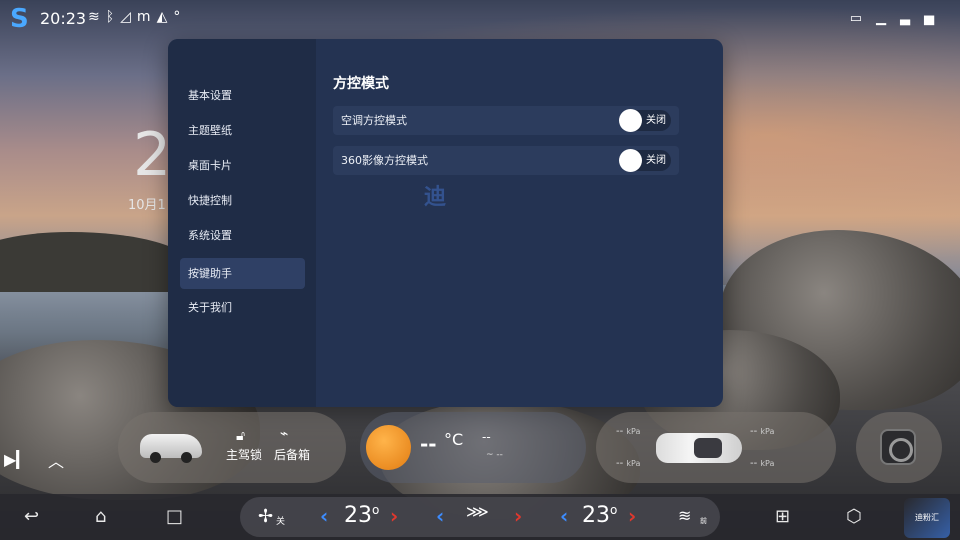 This screenshot has width=960, height=540. Describe the element at coordinates (506, 160) in the screenshot. I see `option-row-360: 360影像方控模式 关闭` at that location.